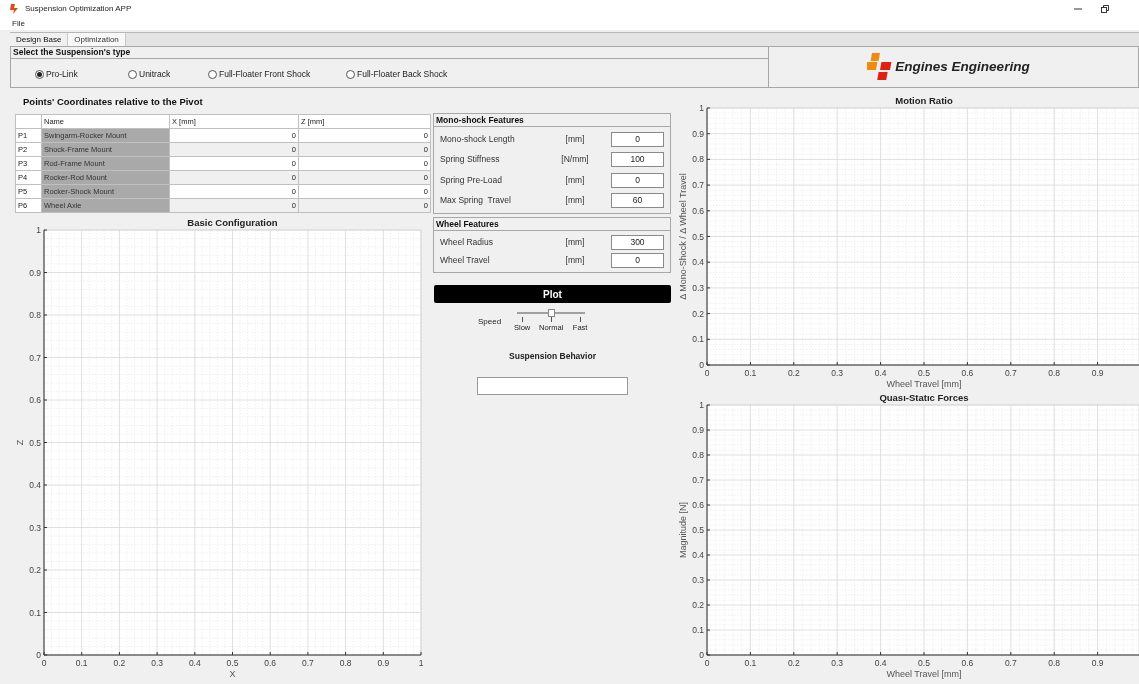  What do you see at coordinates (20, 443) in the screenshot?
I see `y-axis-label: Z` at bounding box center [20, 443].